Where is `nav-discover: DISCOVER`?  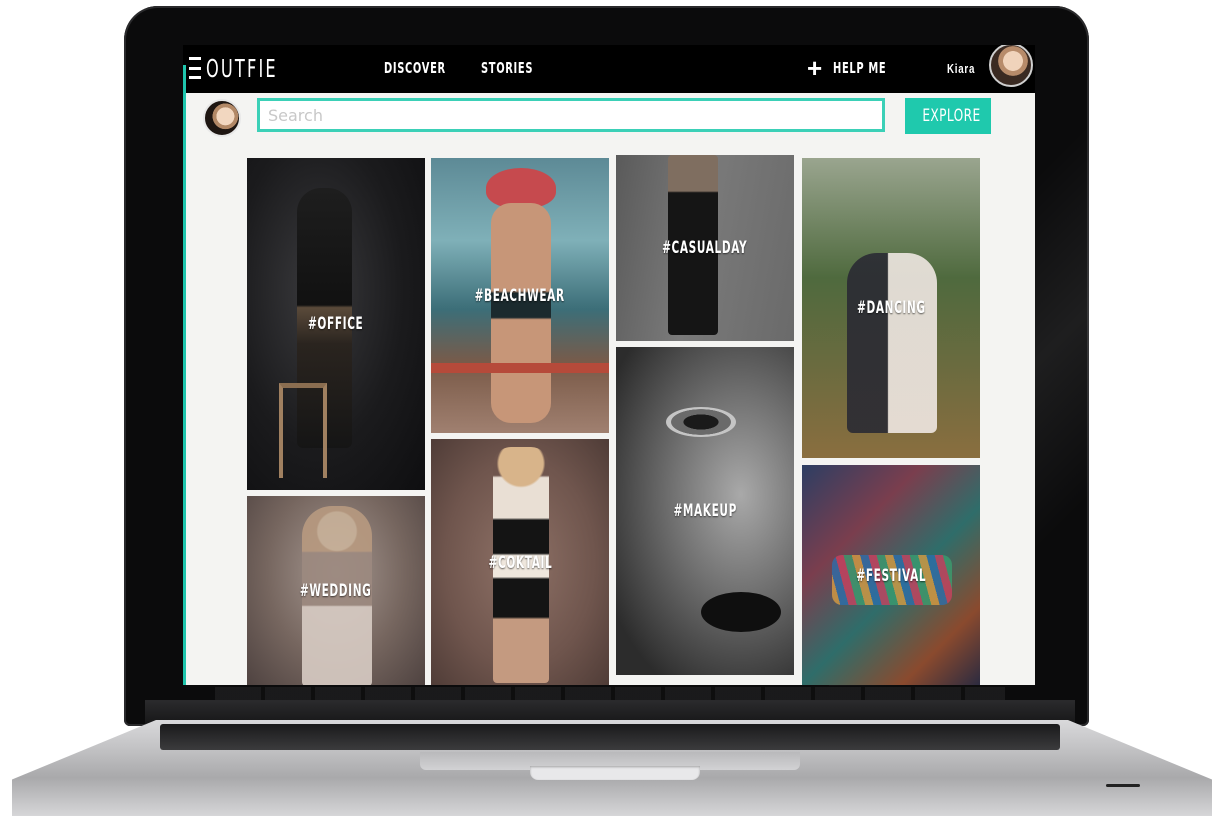 nav-discover: DISCOVER is located at coordinates (415, 68).